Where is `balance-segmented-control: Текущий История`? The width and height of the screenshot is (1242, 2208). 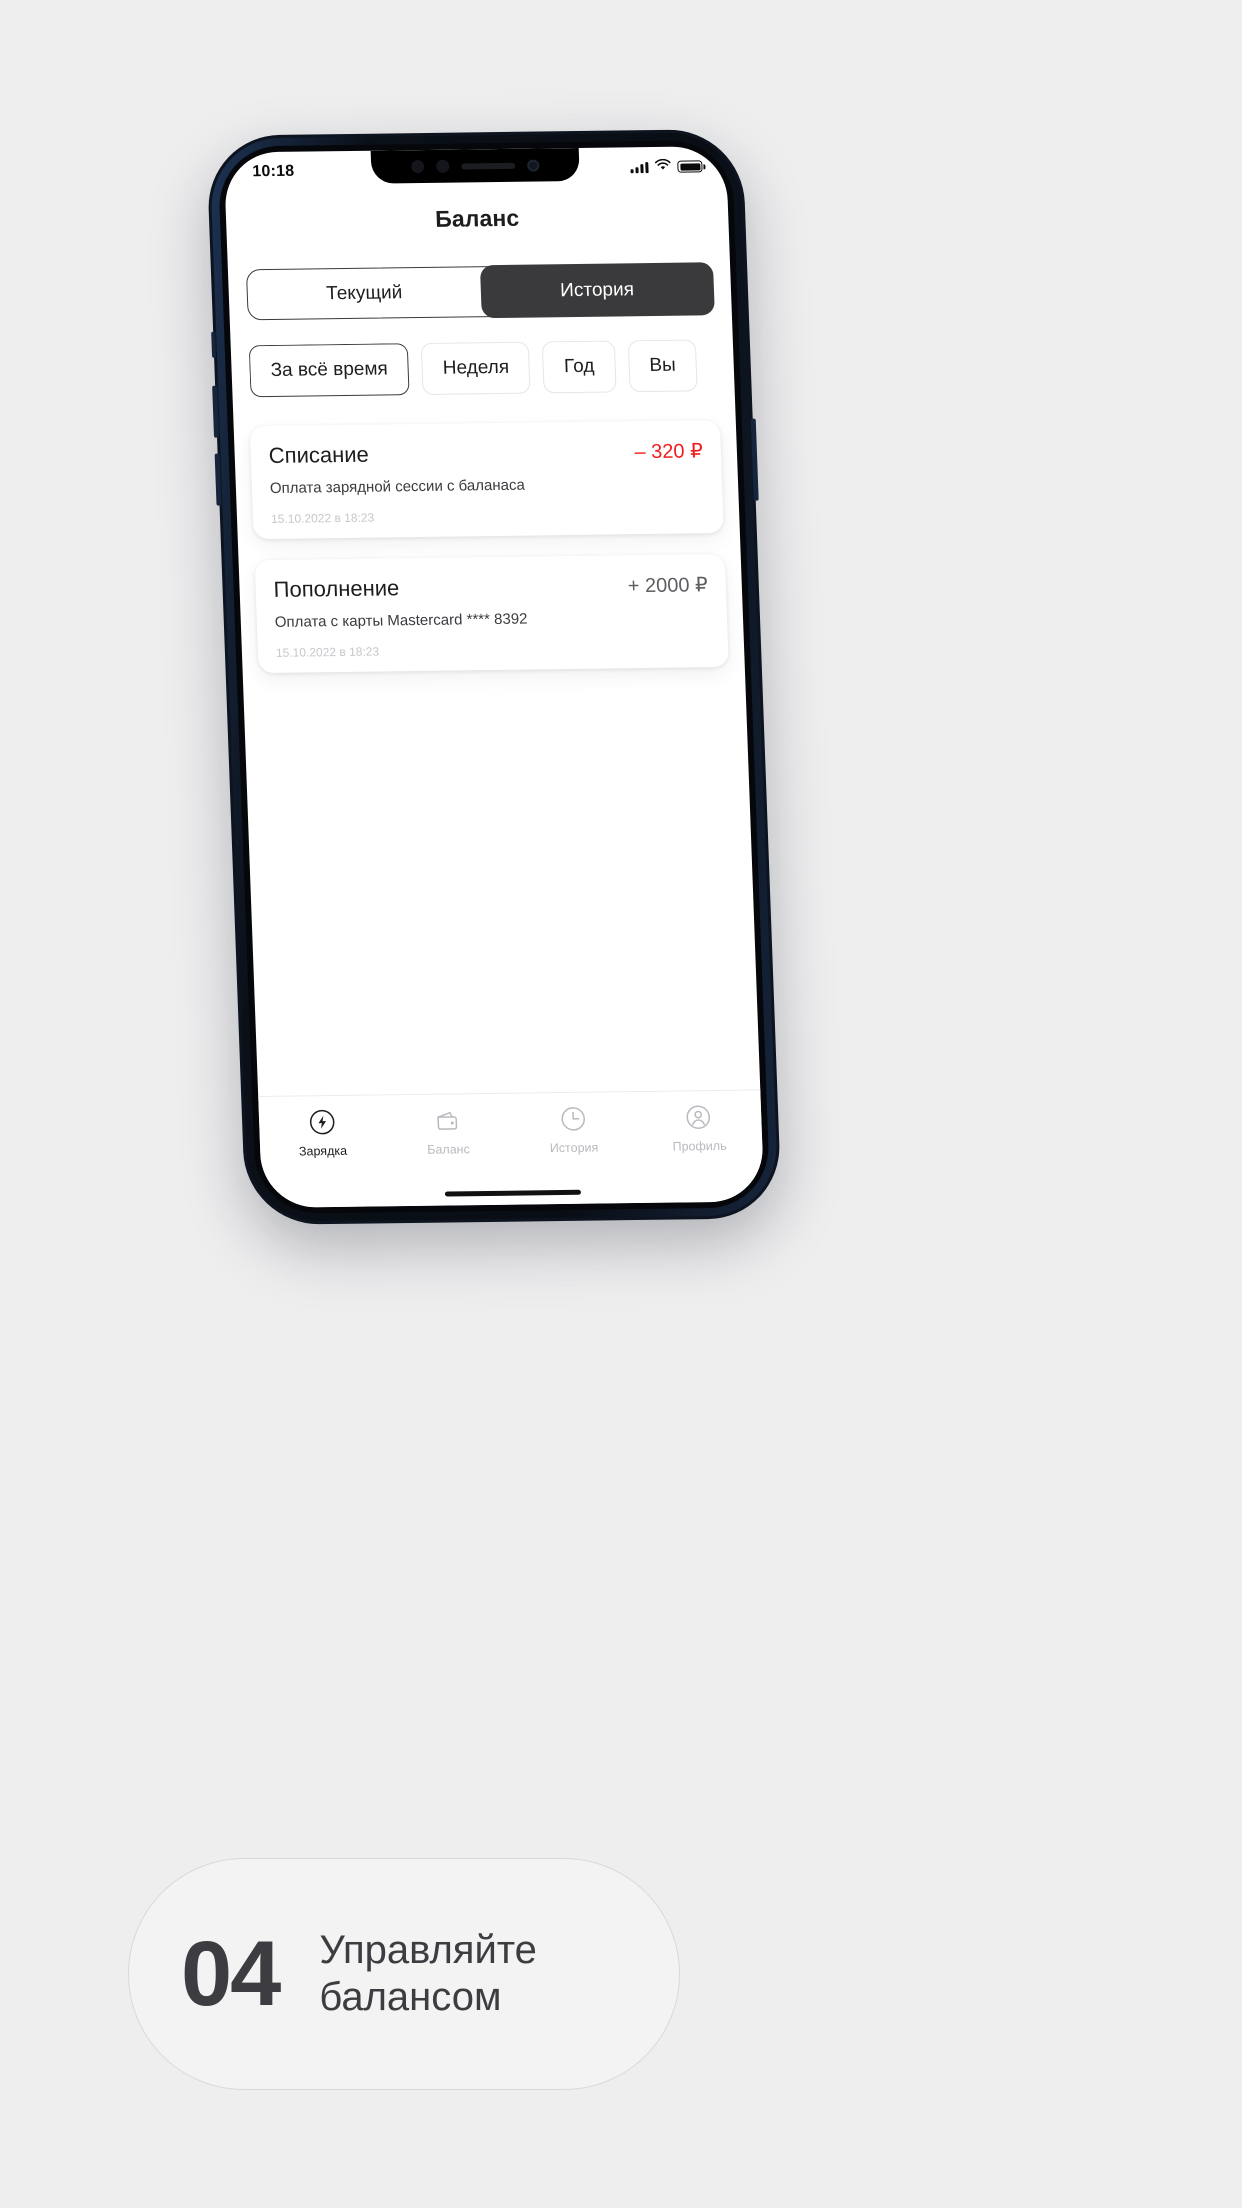
balance-segmented-control: Текущий История is located at coordinates (480, 291).